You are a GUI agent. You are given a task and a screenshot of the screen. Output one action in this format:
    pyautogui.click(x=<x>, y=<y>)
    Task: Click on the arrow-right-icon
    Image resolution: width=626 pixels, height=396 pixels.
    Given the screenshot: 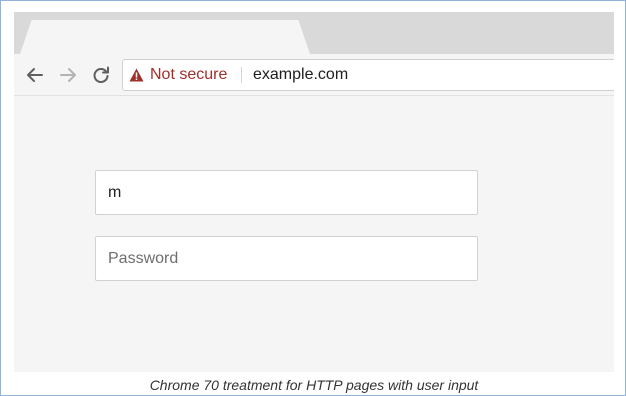 What is the action you would take?
    pyautogui.click(x=68, y=75)
    